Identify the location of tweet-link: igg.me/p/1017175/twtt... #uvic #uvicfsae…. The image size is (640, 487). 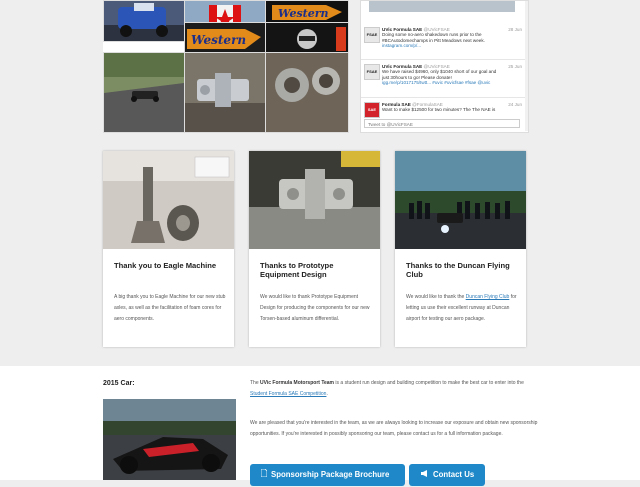
(436, 82).